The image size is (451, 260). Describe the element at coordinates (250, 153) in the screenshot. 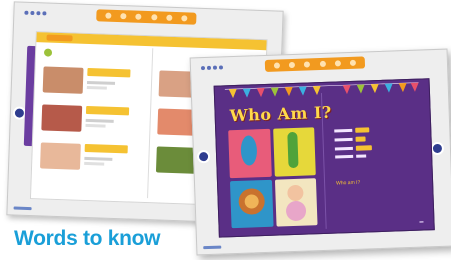

I see `bird-character` at that location.